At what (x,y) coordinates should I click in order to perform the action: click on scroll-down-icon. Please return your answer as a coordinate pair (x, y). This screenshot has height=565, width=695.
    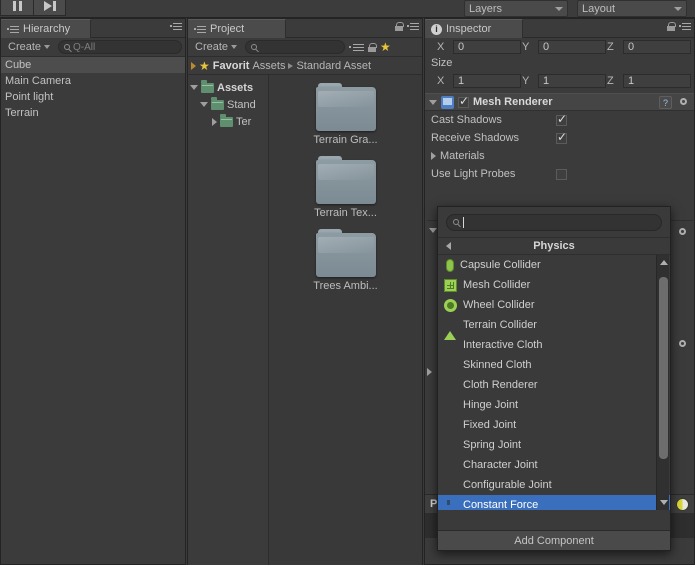
    Looking at the image, I should click on (664, 502).